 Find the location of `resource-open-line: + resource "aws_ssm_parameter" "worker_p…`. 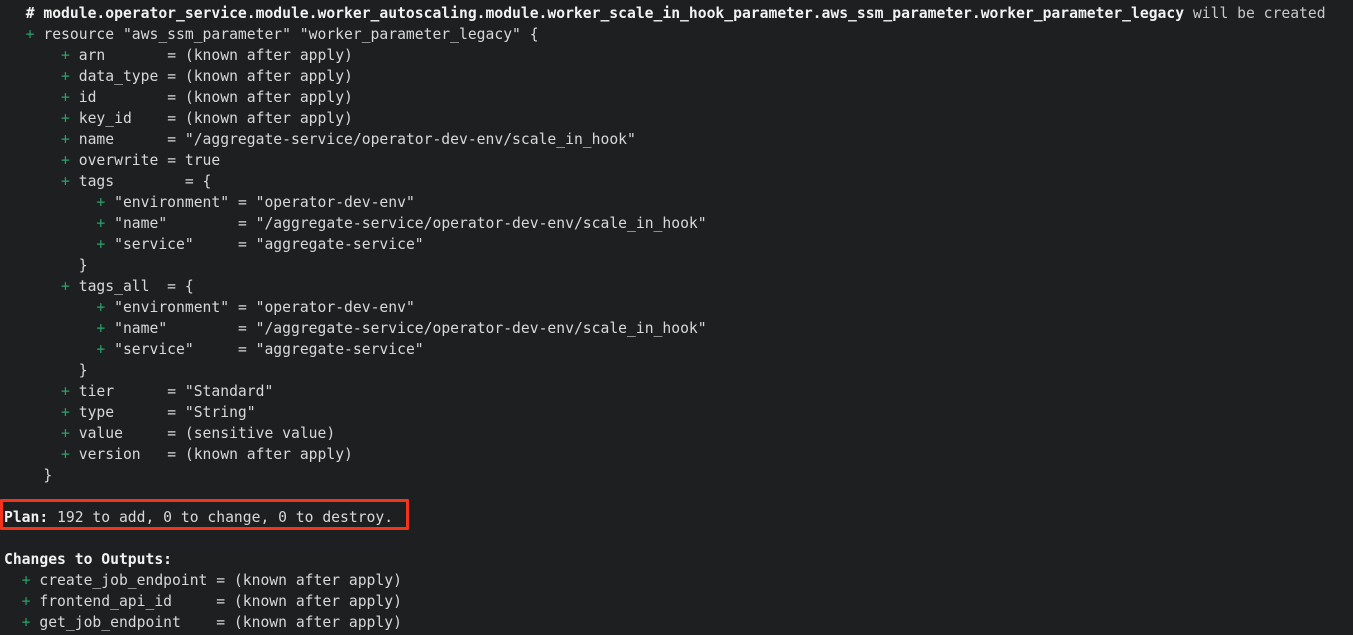

resource-open-line: + resource "aws_ssm_parameter" "worker_p… is located at coordinates (676, 34).